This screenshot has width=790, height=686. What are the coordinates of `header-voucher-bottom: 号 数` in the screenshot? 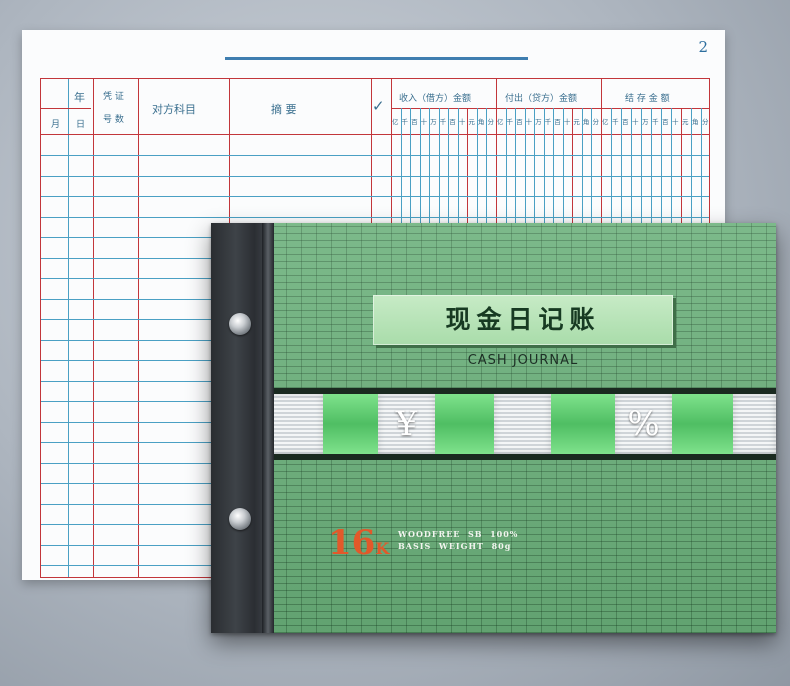 It's located at (113, 120).